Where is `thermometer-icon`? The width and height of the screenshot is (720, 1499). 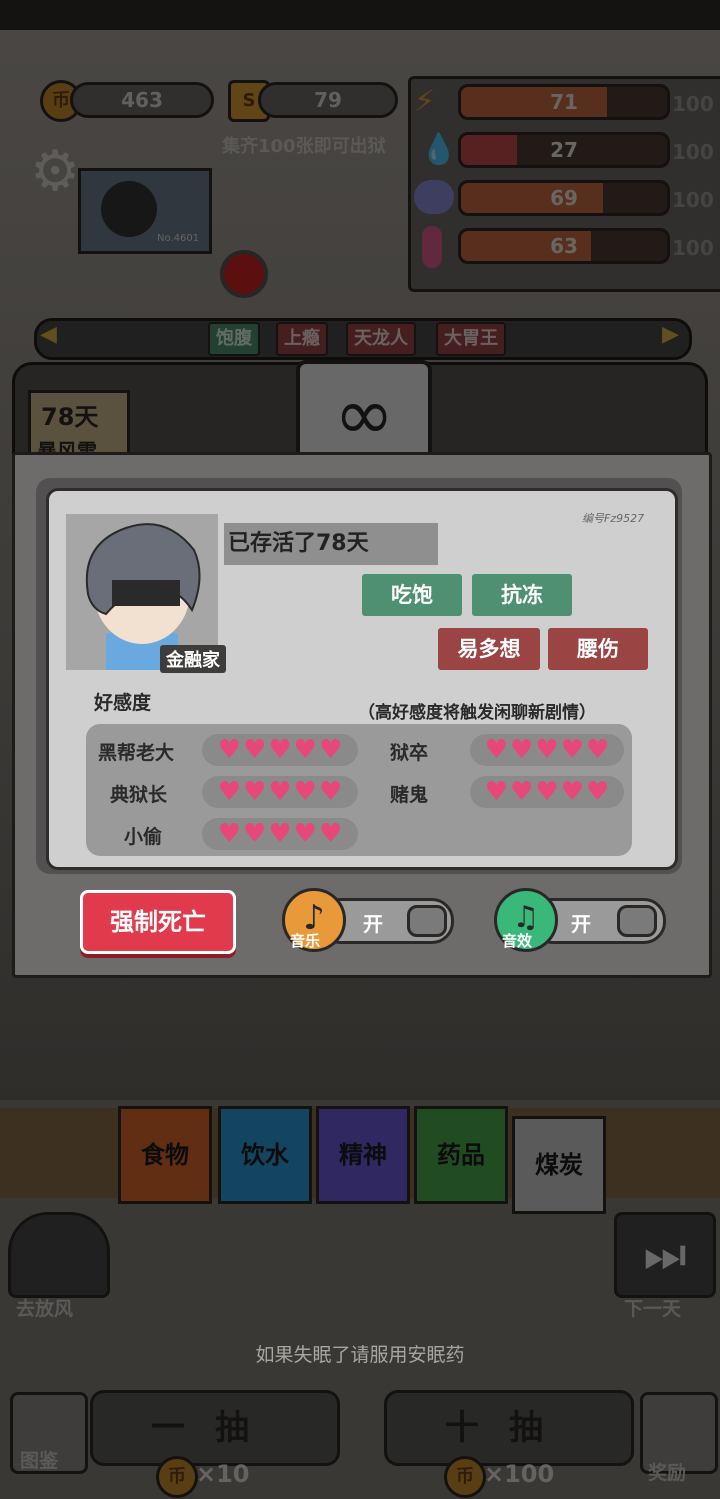
thermometer-icon is located at coordinates (432, 247).